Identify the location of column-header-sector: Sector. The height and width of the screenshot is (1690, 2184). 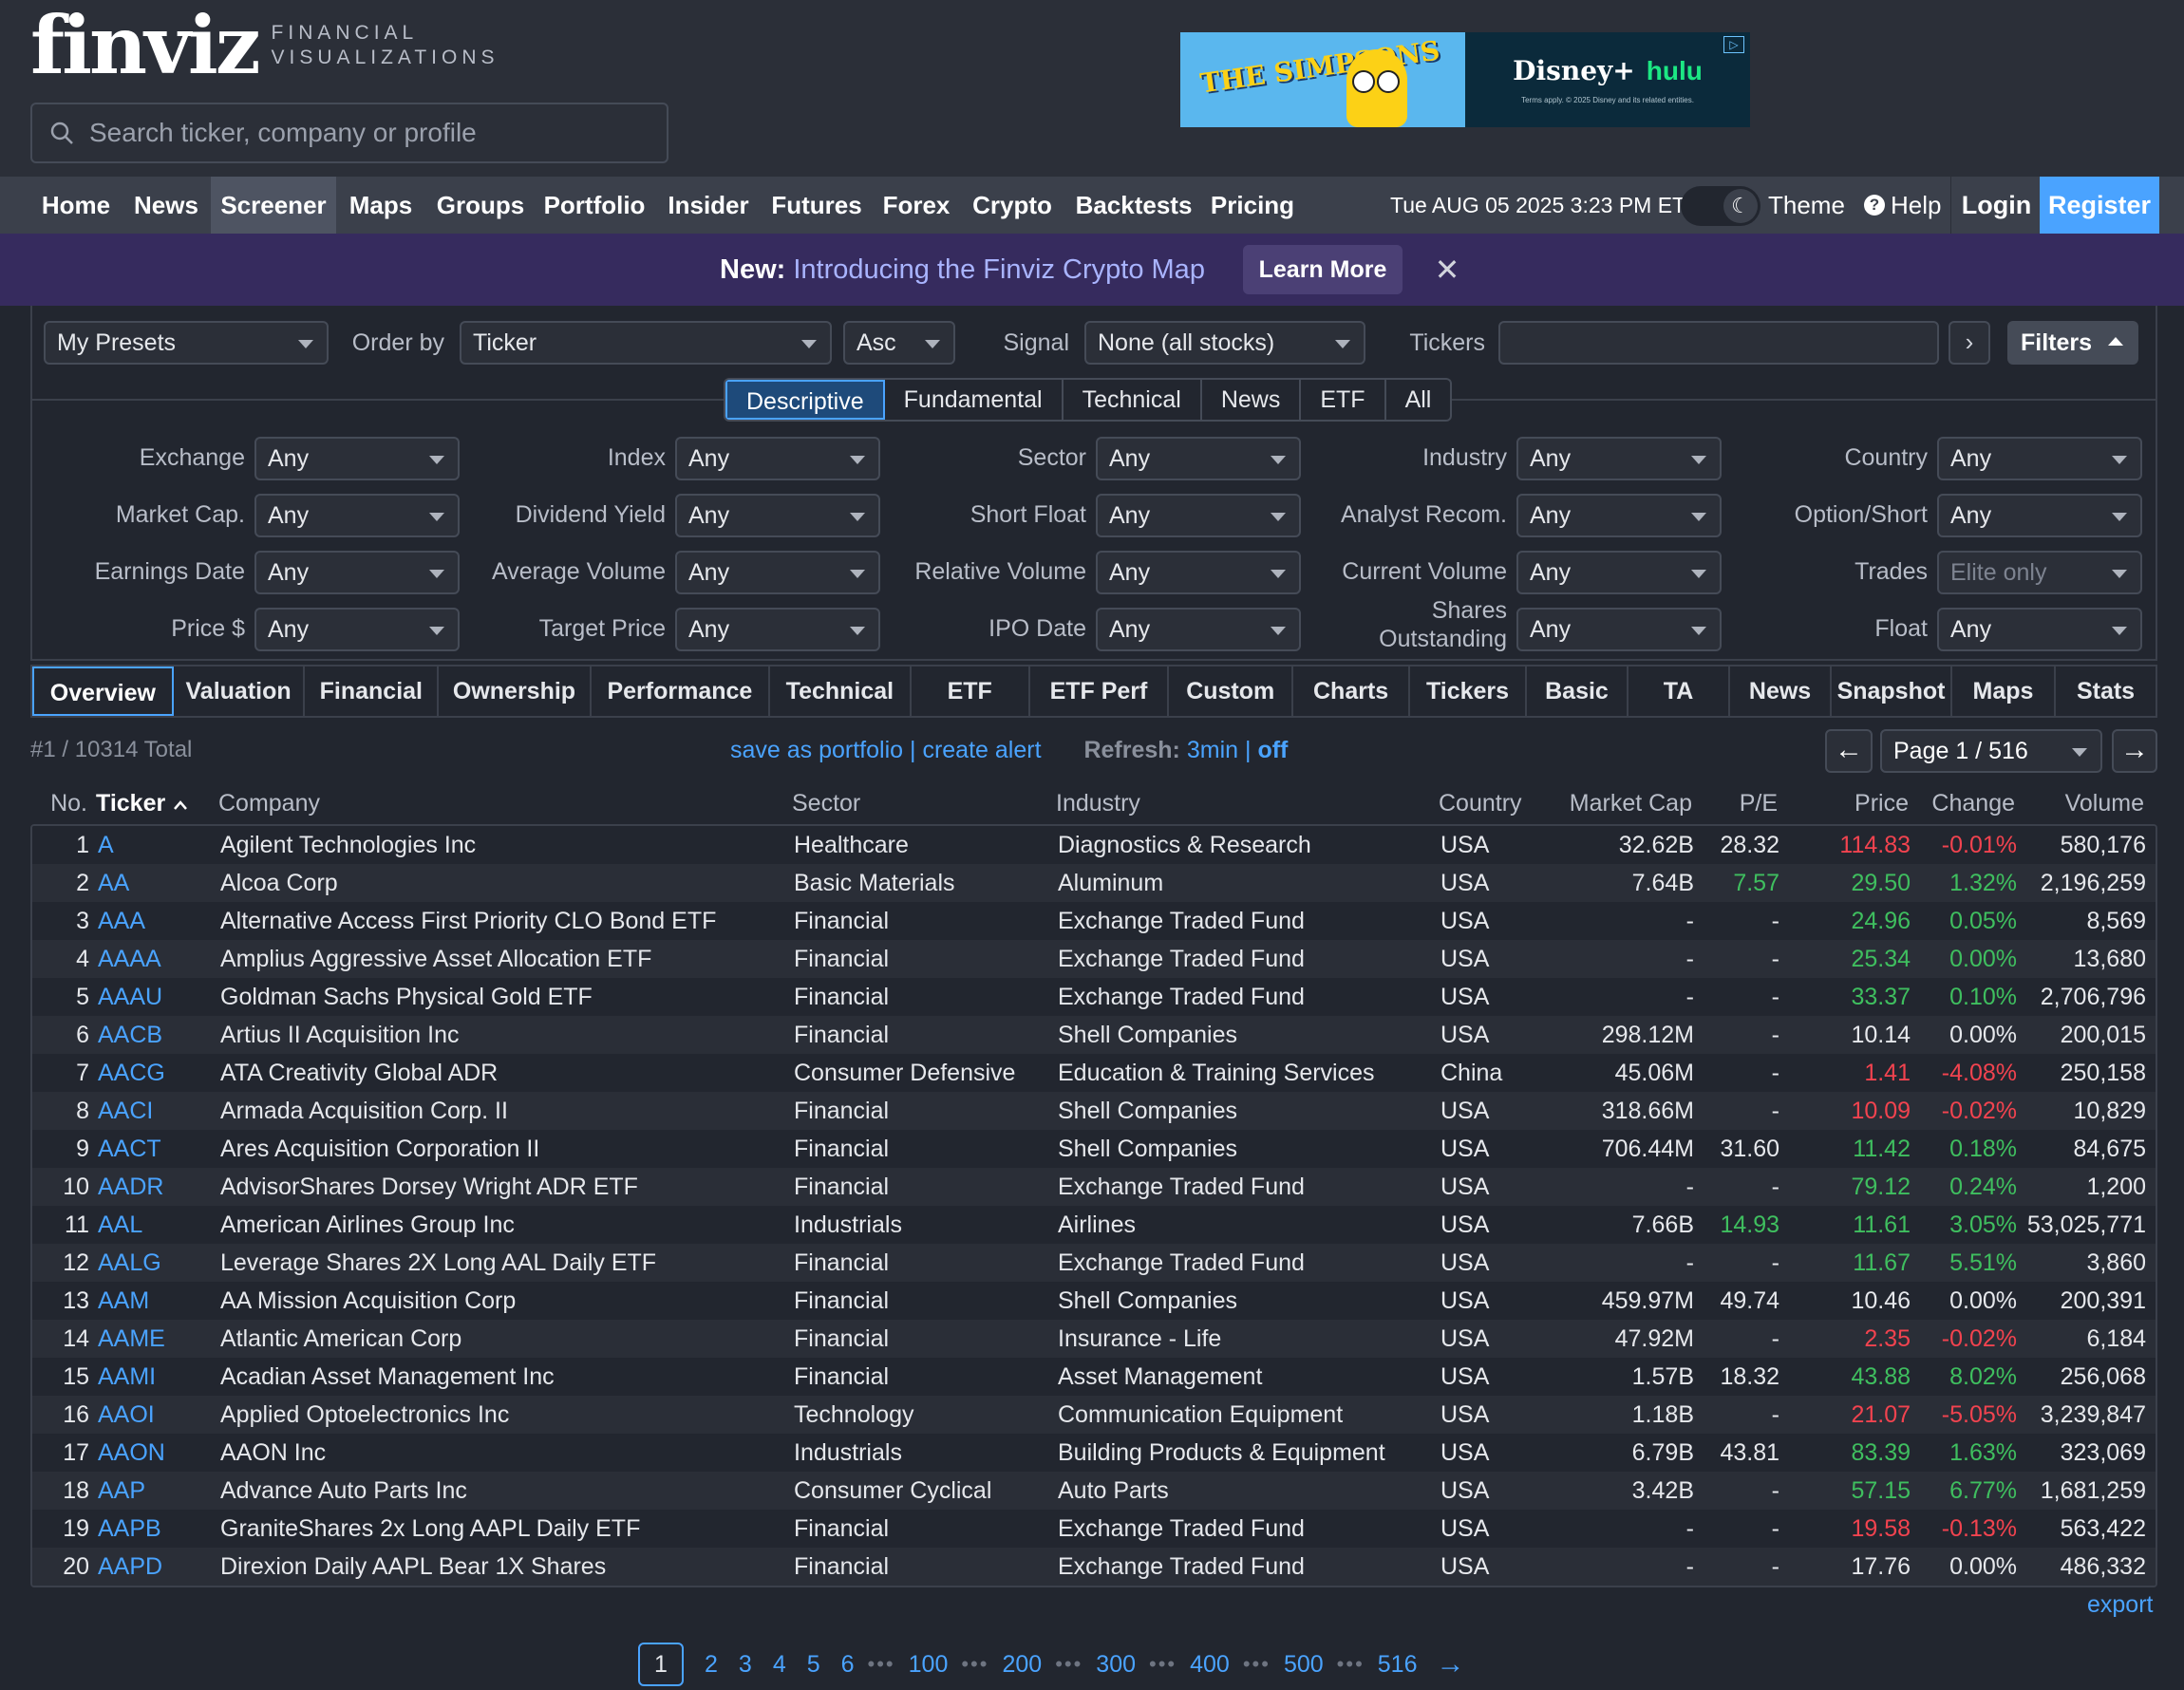
(915, 803).